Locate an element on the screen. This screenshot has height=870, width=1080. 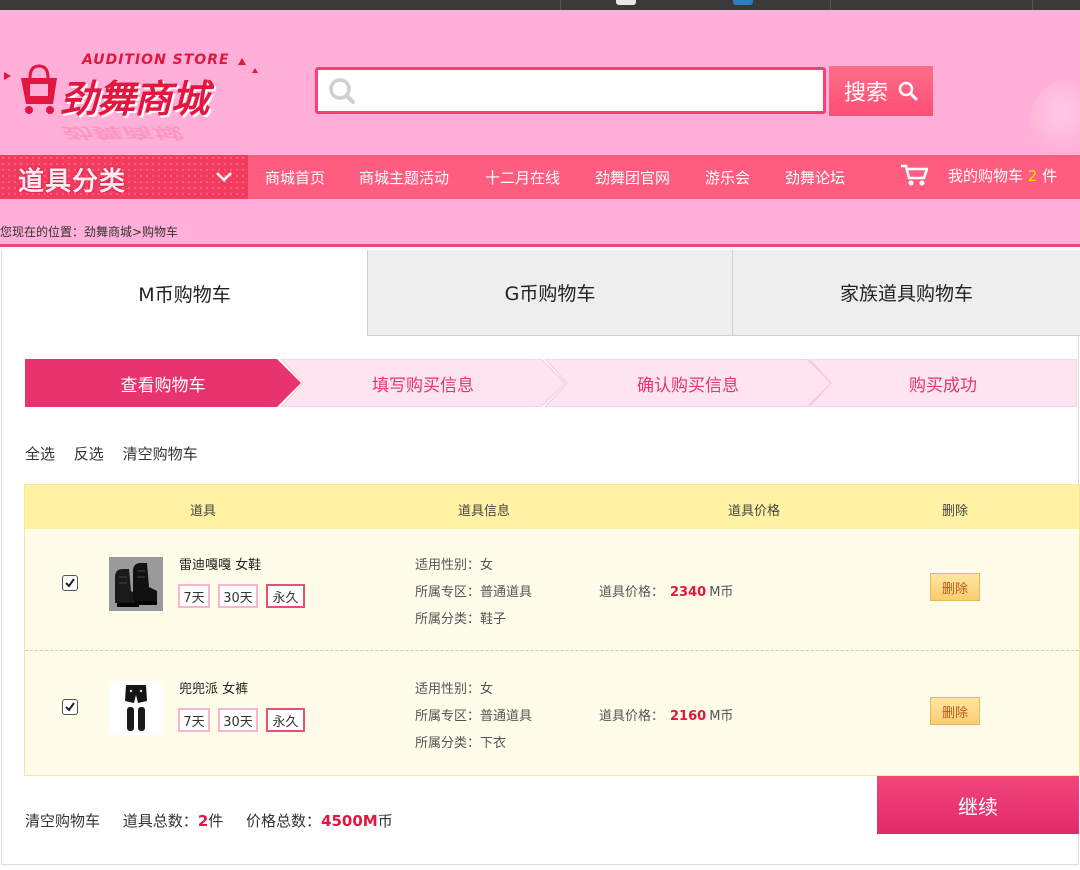
decorative-bubble is located at coordinates (1055, 117).